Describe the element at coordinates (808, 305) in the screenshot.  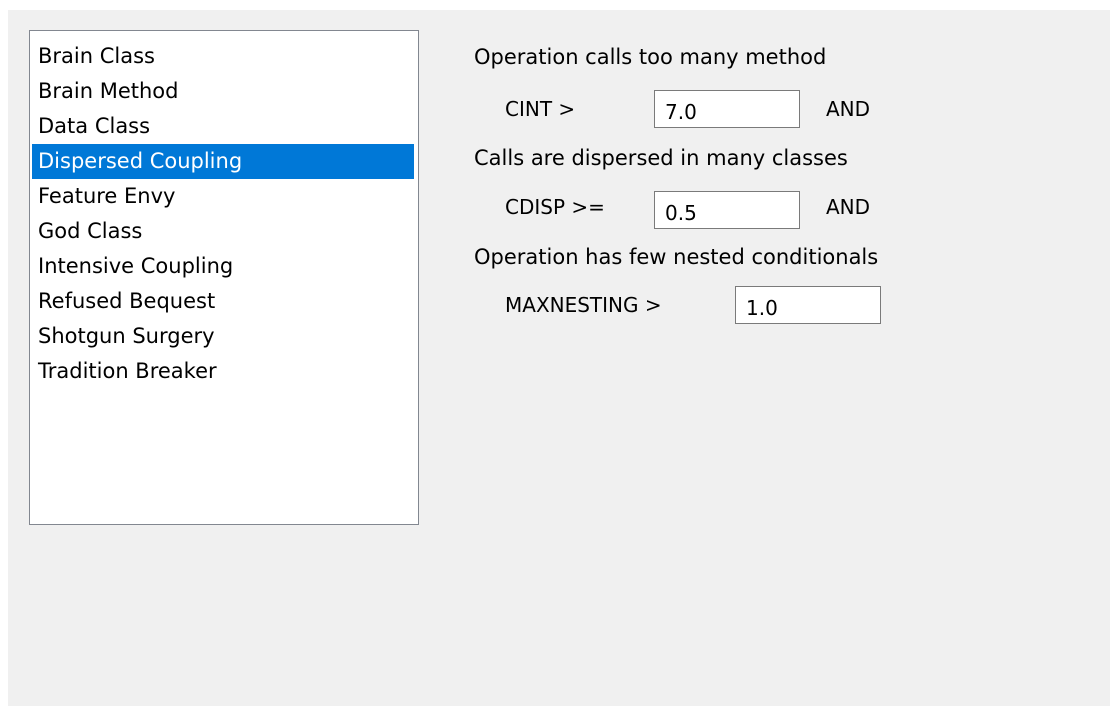
I see `maxnesting-threshold-input` at that location.